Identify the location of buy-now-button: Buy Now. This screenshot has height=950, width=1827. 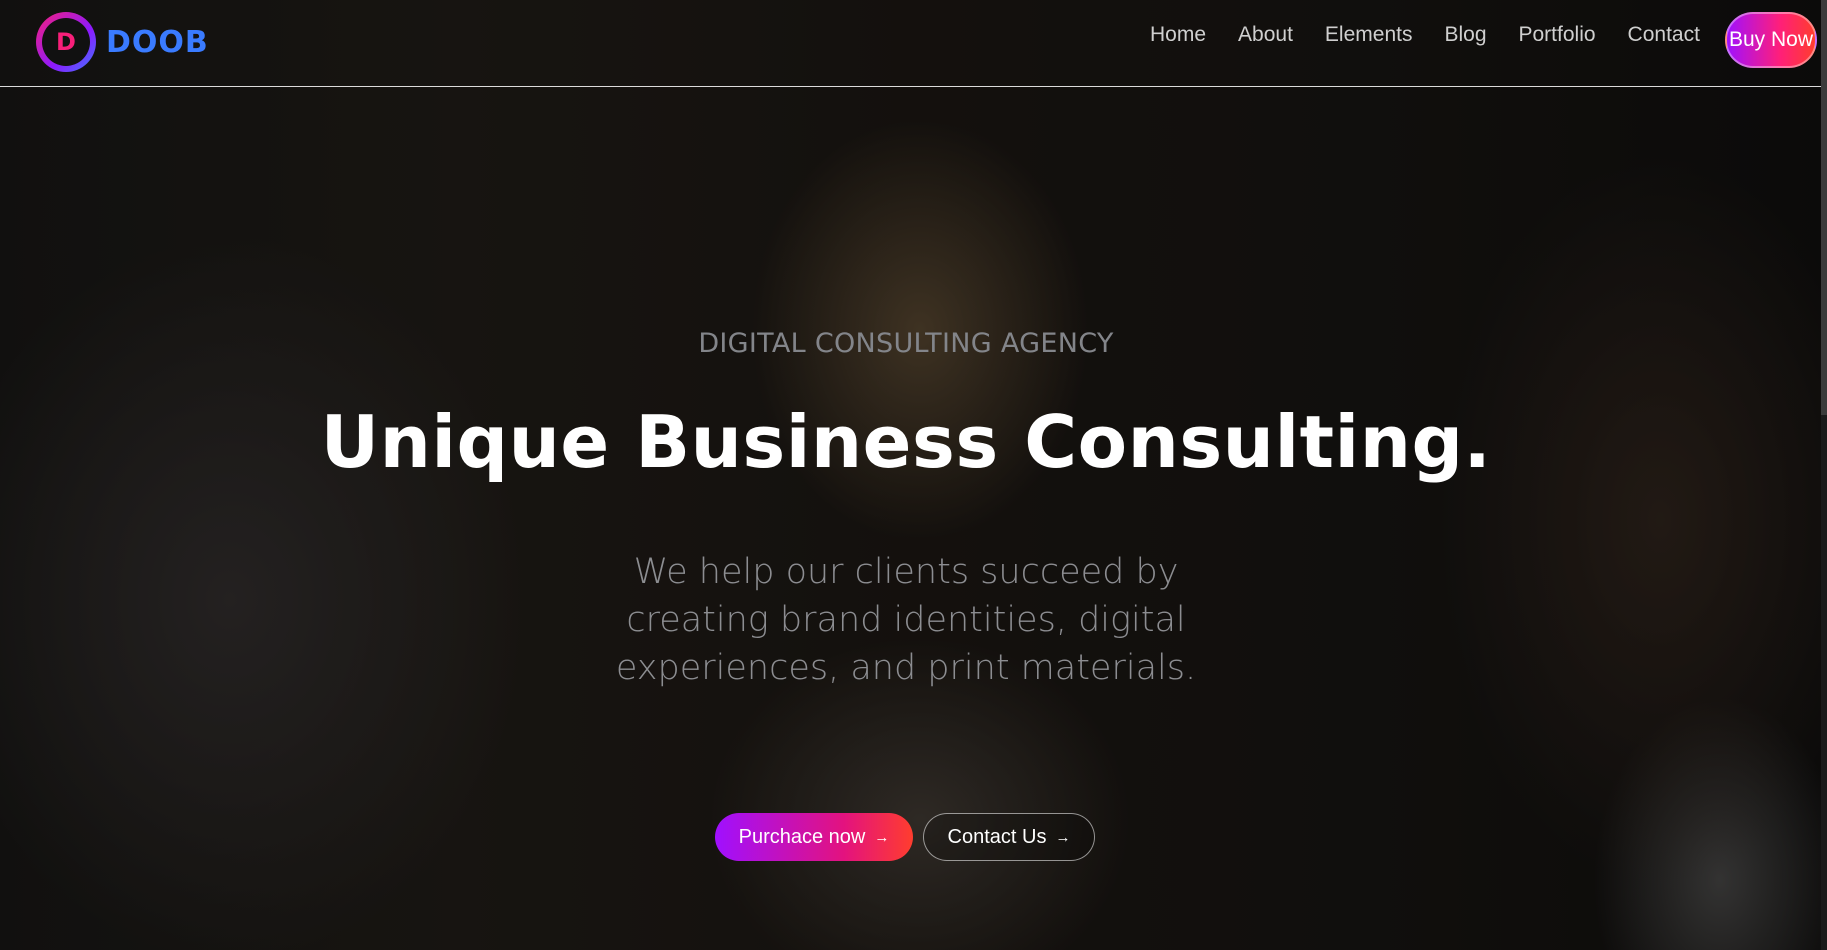
(1771, 40).